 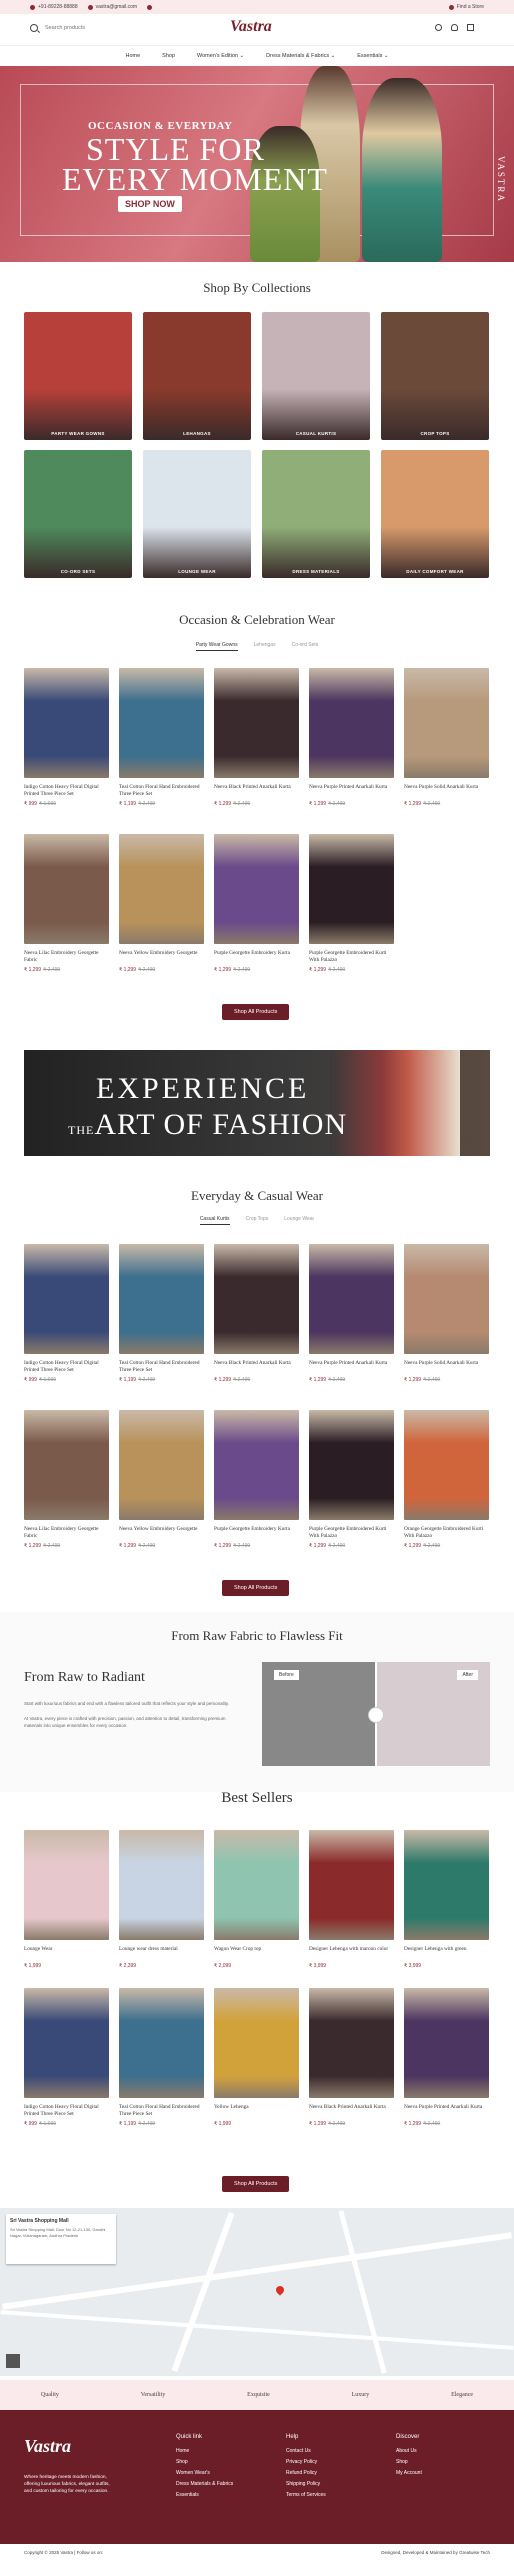 What do you see at coordinates (299, 1220) in the screenshot?
I see `tab-lounge-wear: Lounge Wear` at bounding box center [299, 1220].